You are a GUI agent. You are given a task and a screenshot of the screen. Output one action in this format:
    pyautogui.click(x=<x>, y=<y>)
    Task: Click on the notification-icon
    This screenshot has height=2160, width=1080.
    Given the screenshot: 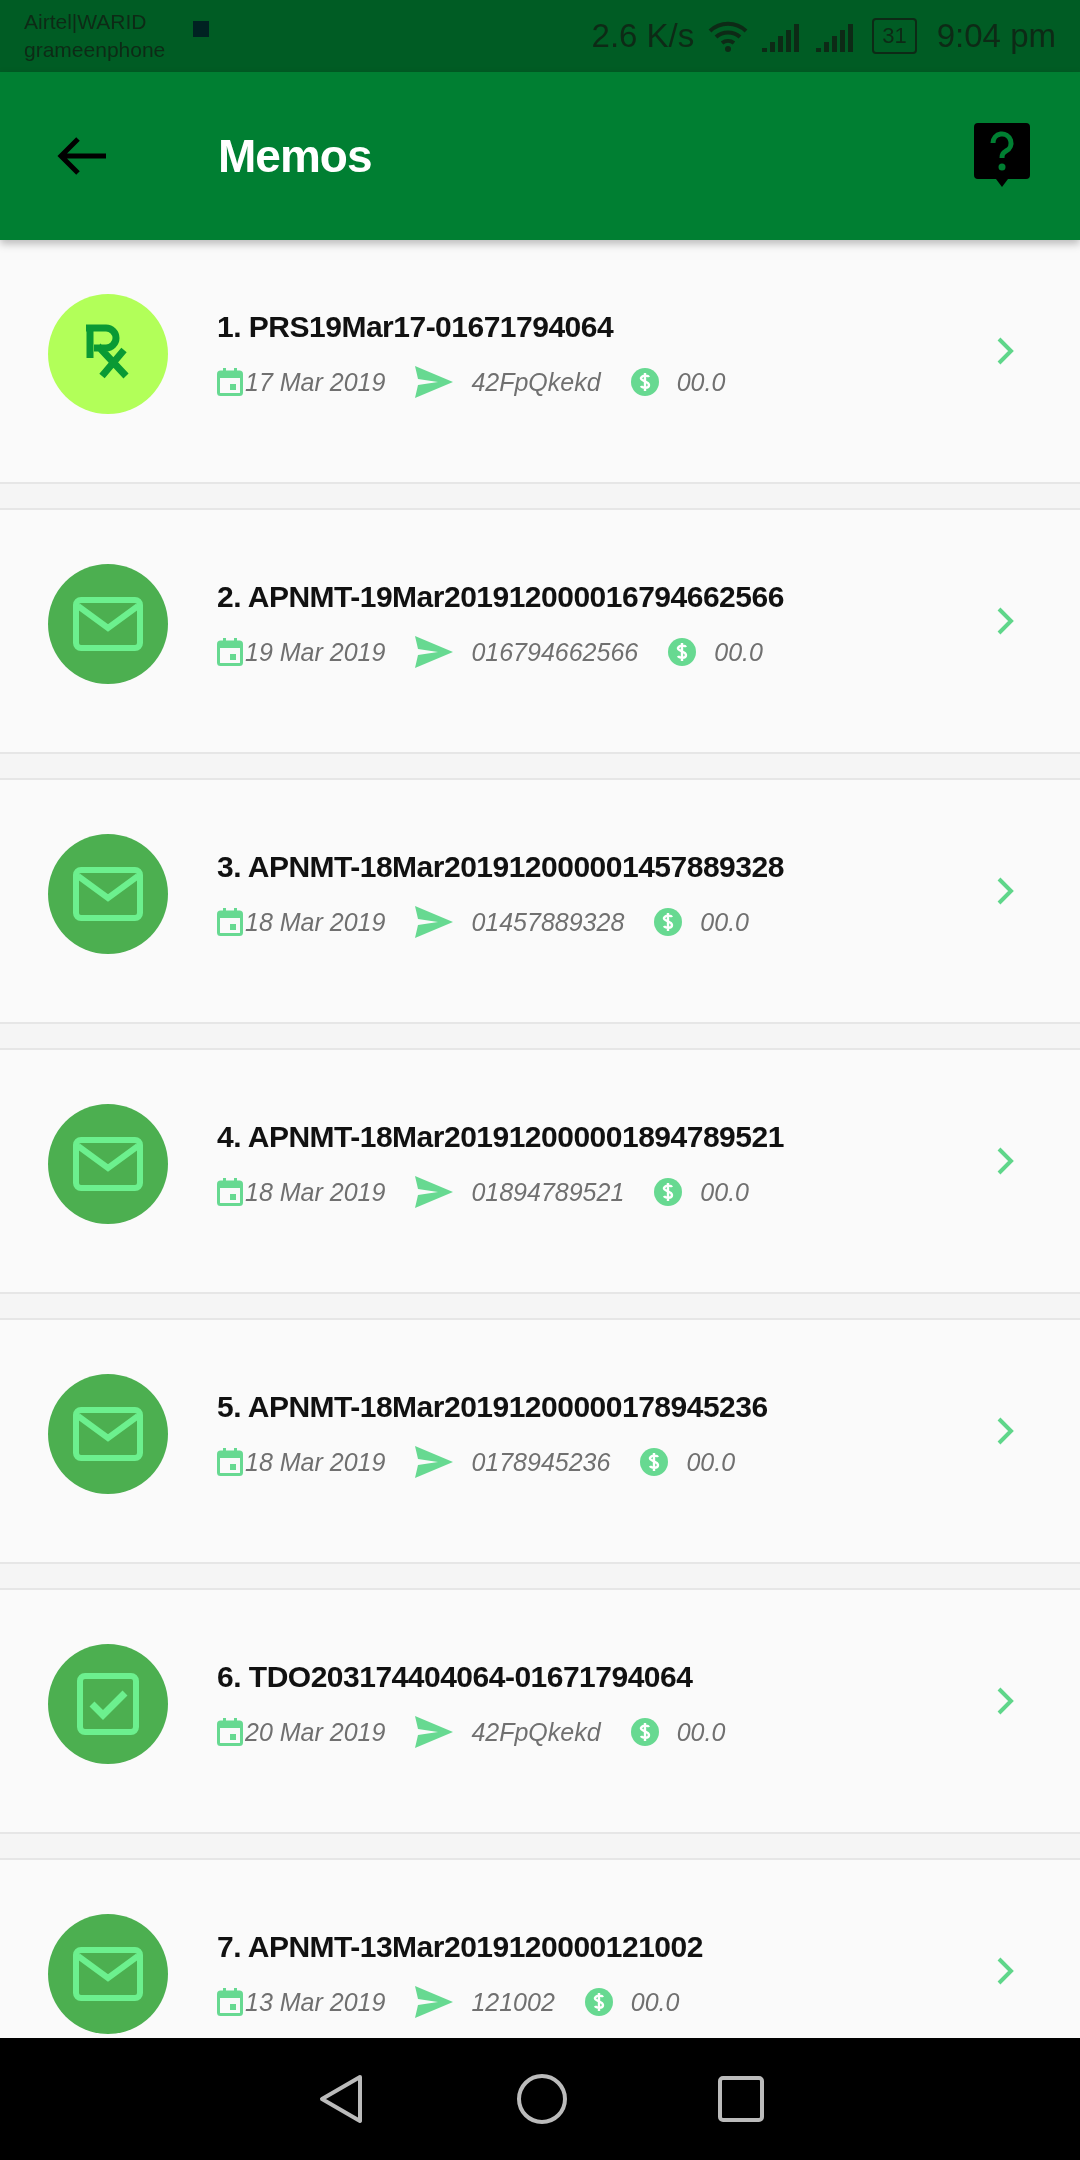 What is the action you would take?
    pyautogui.click(x=201, y=29)
    